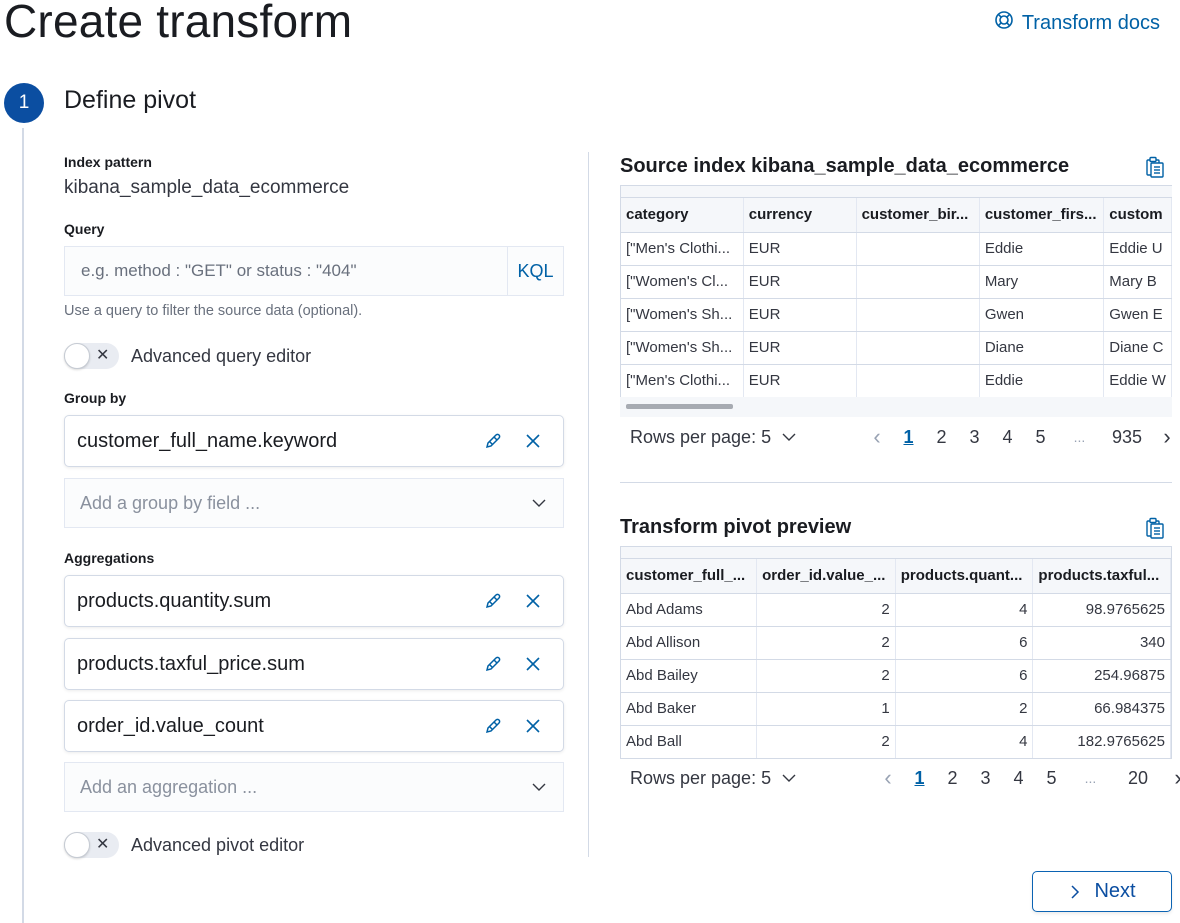 Image resolution: width=1180 pixels, height=923 pixels. What do you see at coordinates (1137, 249) in the screenshot?
I see `table-cell: Eddie U` at bounding box center [1137, 249].